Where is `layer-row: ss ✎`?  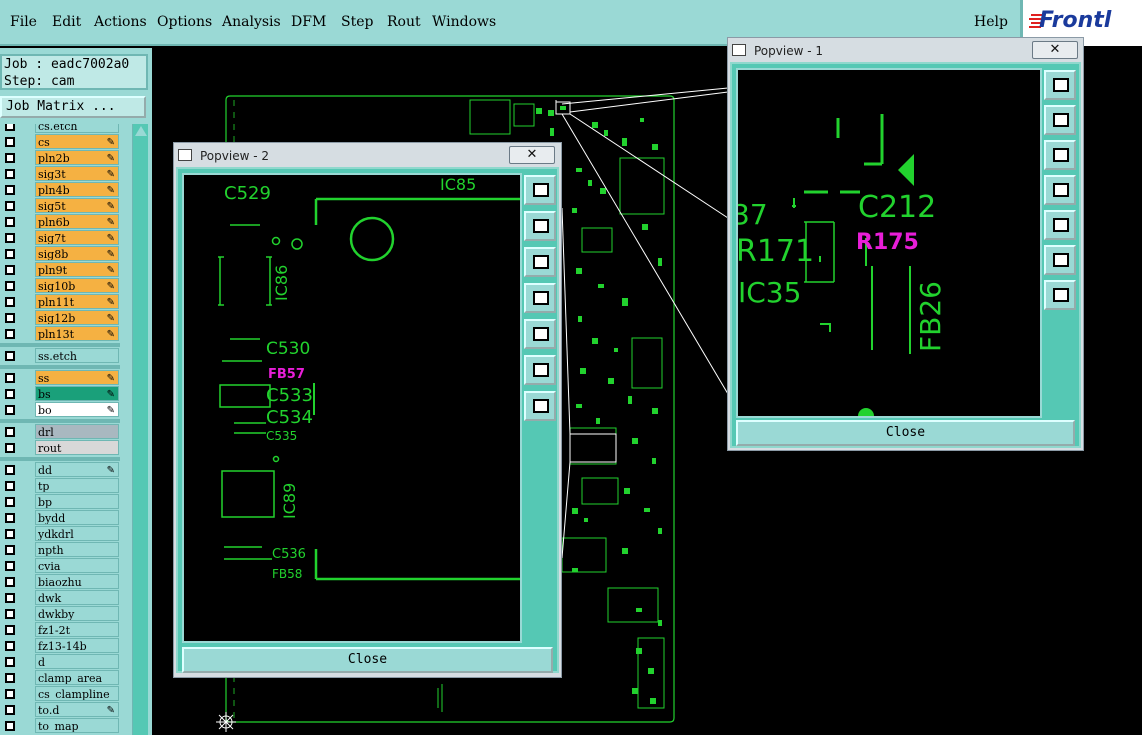
layer-row: ss ✎ is located at coordinates (60, 378).